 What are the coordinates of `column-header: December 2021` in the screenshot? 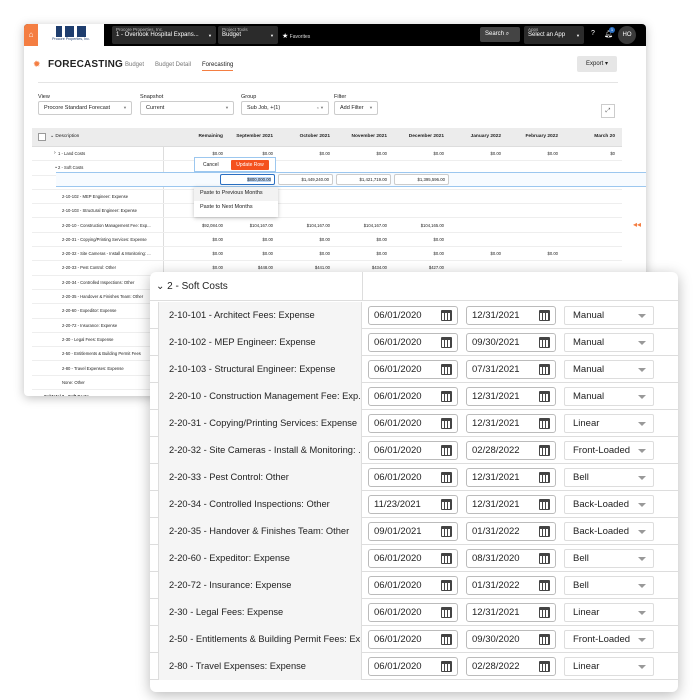 It's located at (415, 136).